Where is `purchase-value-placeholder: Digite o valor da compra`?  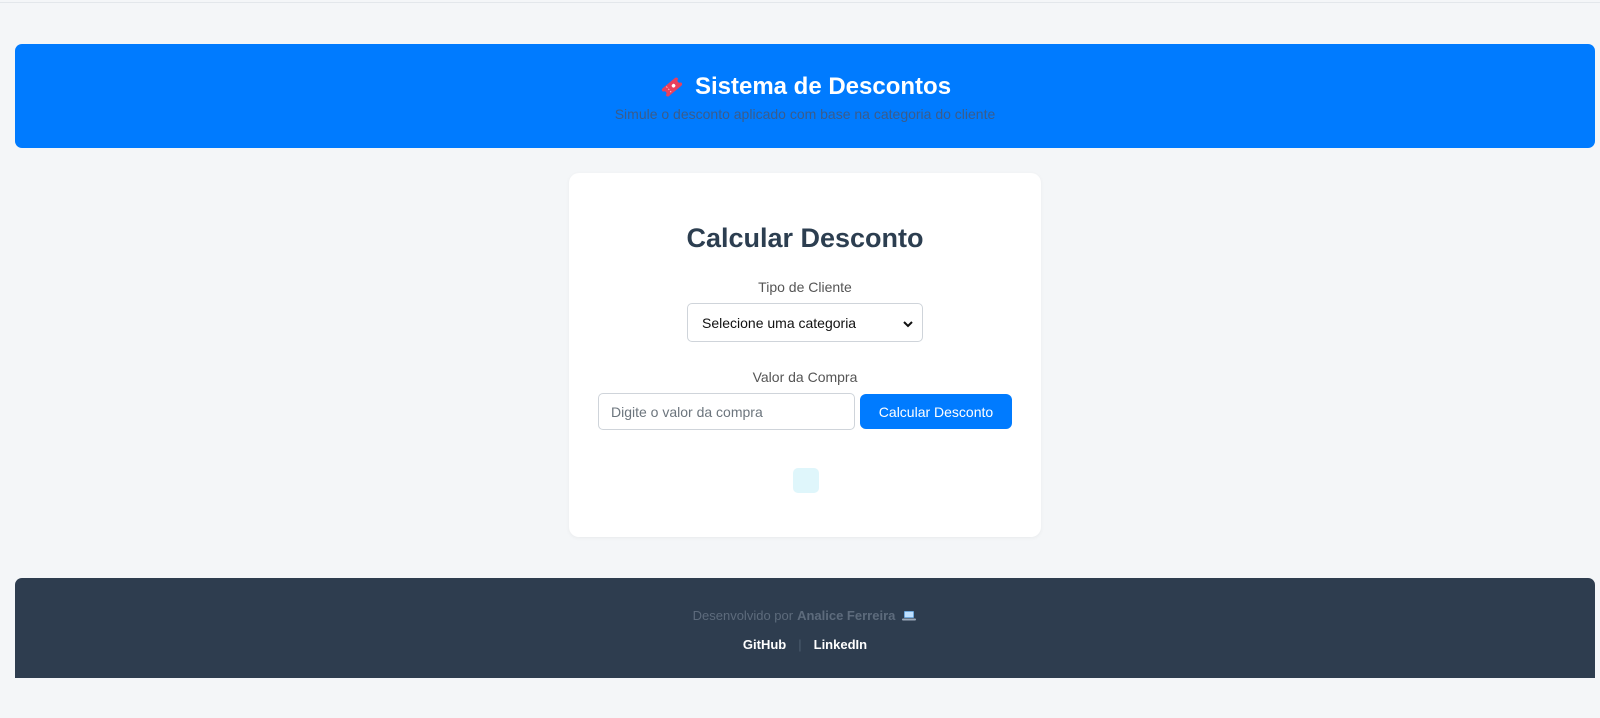 purchase-value-placeholder: Digite o valor da compra is located at coordinates (687, 411).